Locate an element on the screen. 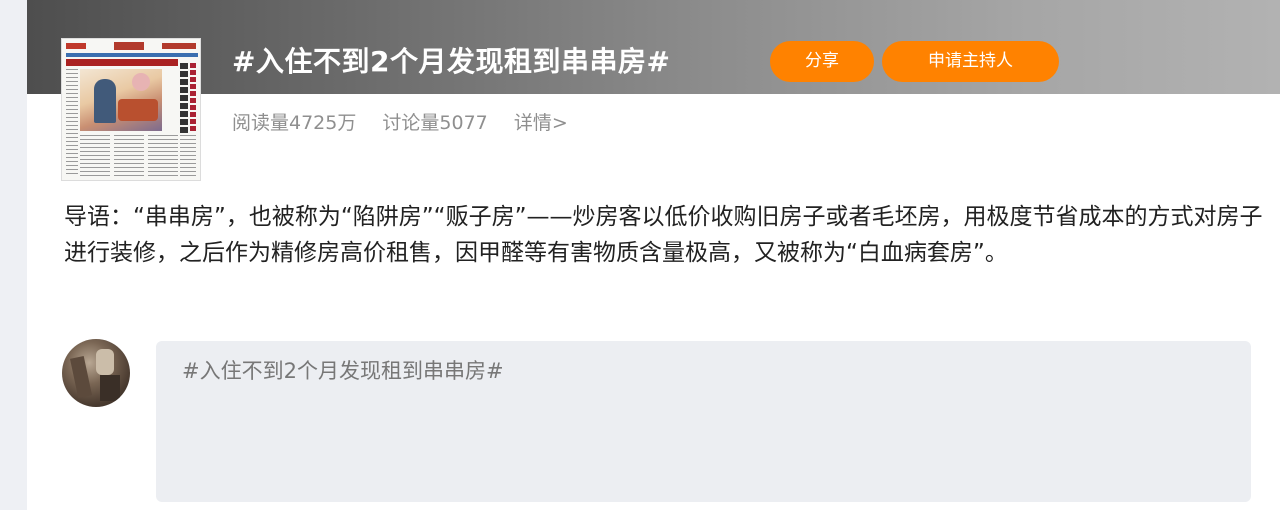  details-link: 详情> is located at coordinates (541, 123).